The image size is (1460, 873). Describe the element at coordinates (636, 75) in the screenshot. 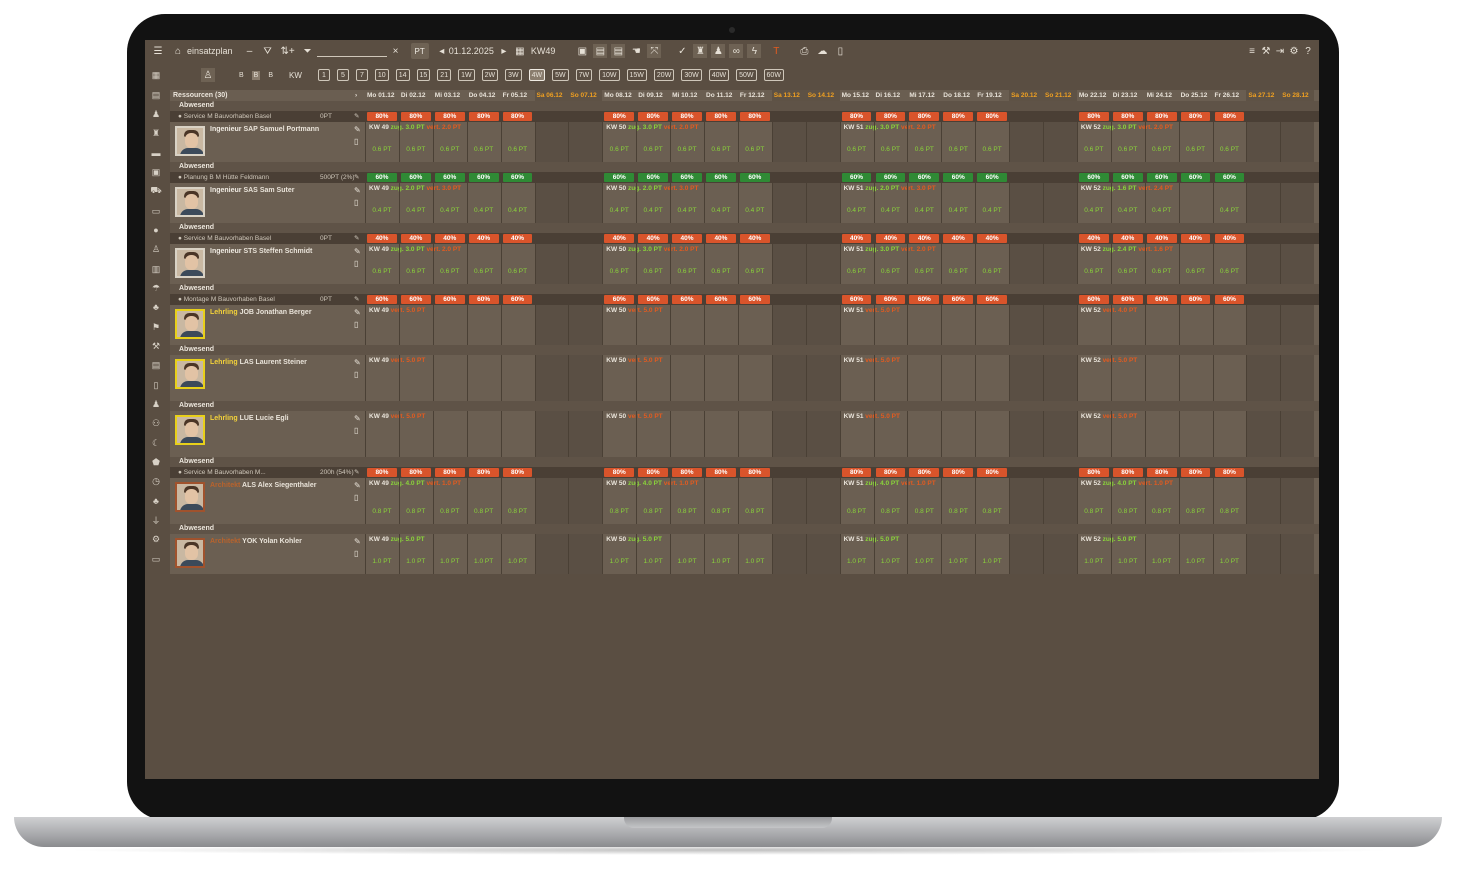

I see `range-button-15w: 15W` at that location.